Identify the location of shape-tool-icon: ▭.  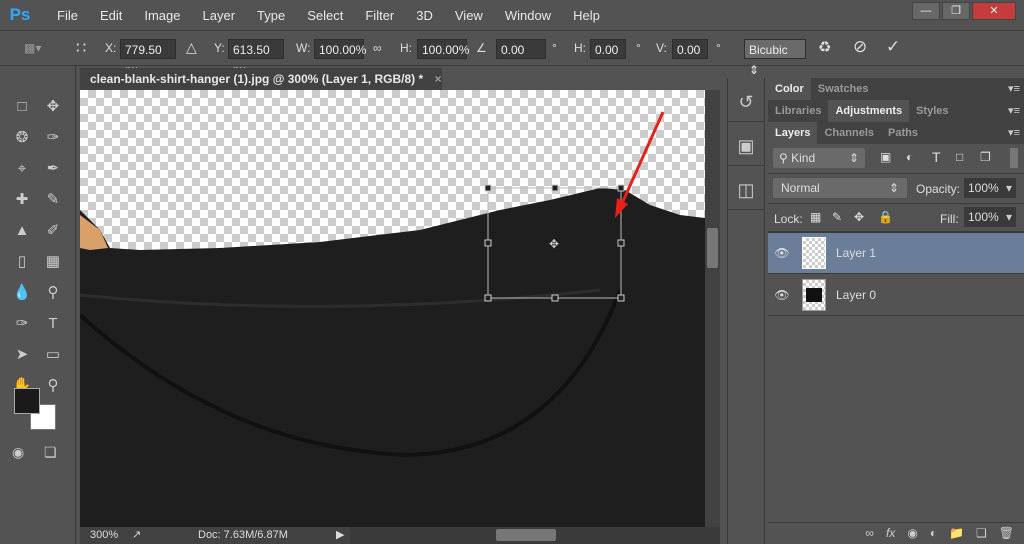
(53, 355).